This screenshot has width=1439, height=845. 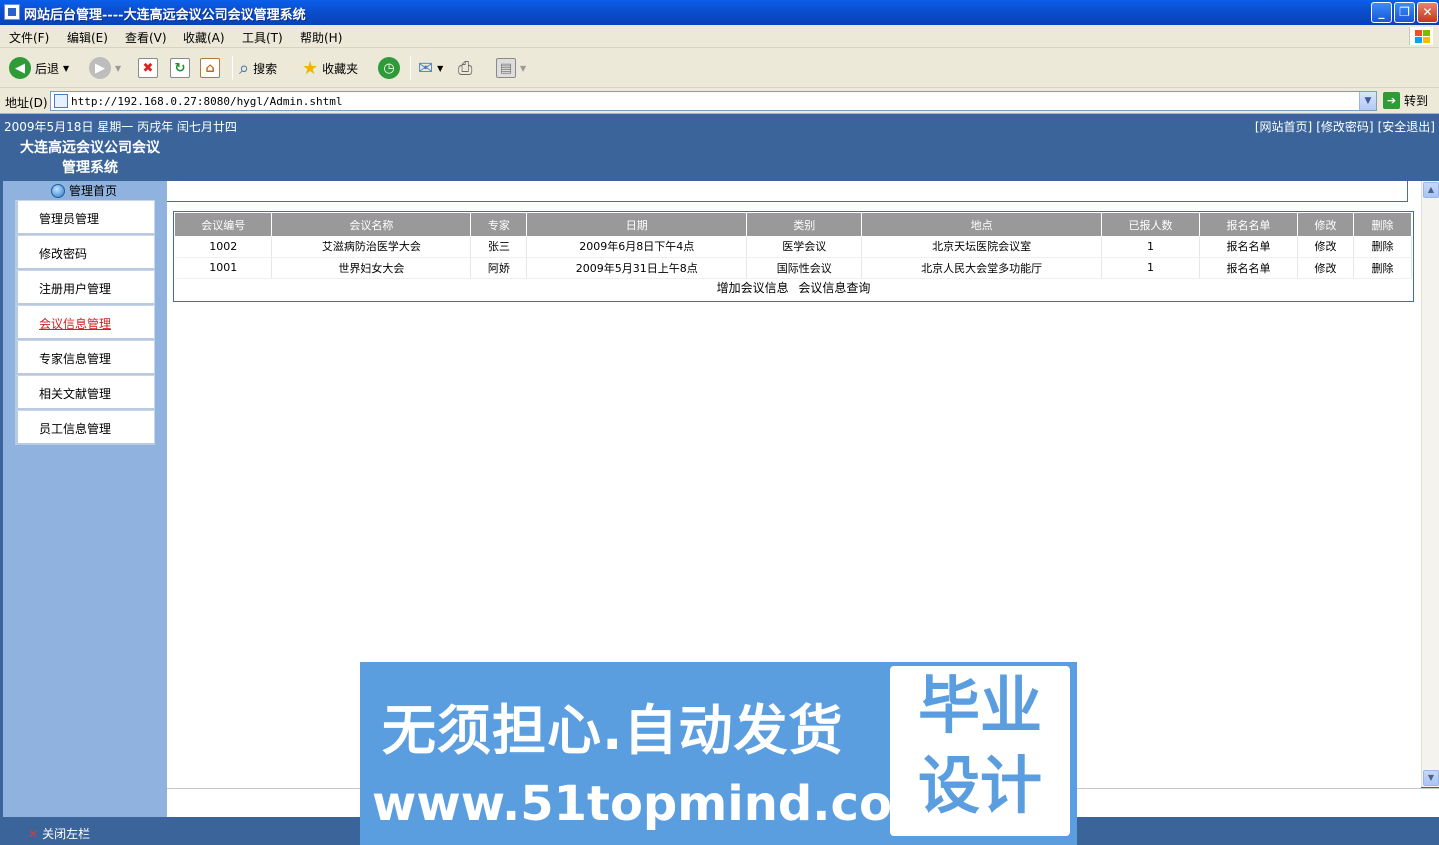 What do you see at coordinates (371, 247) in the screenshot?
I see `cell-name: 艾滋病防治医学大会` at bounding box center [371, 247].